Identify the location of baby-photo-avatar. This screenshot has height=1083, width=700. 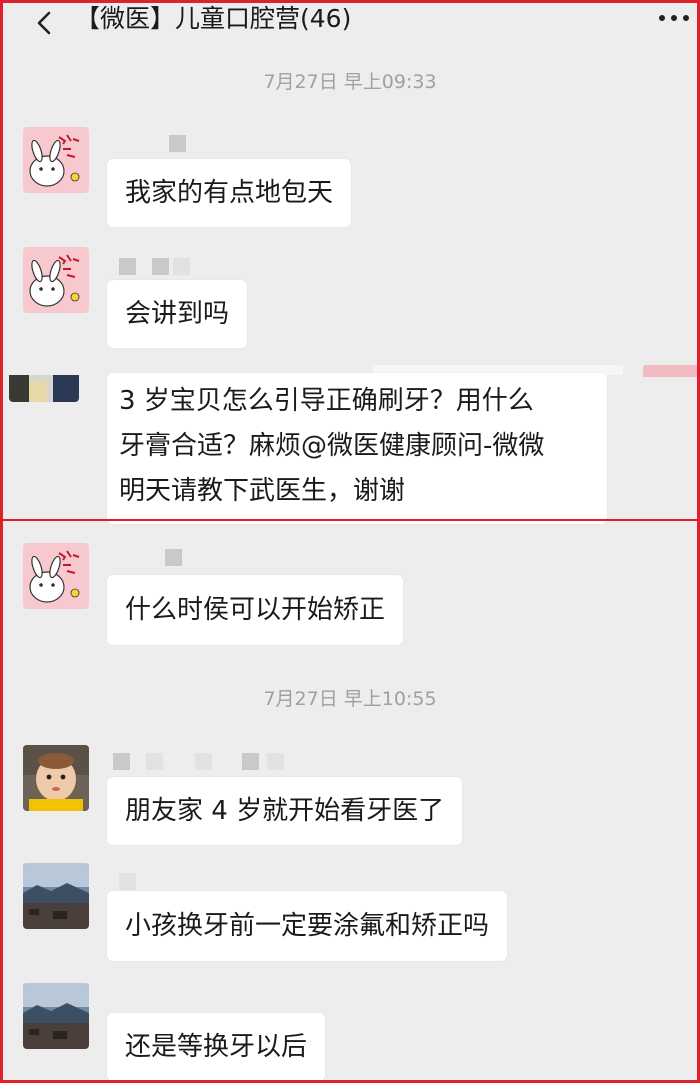
(56, 778).